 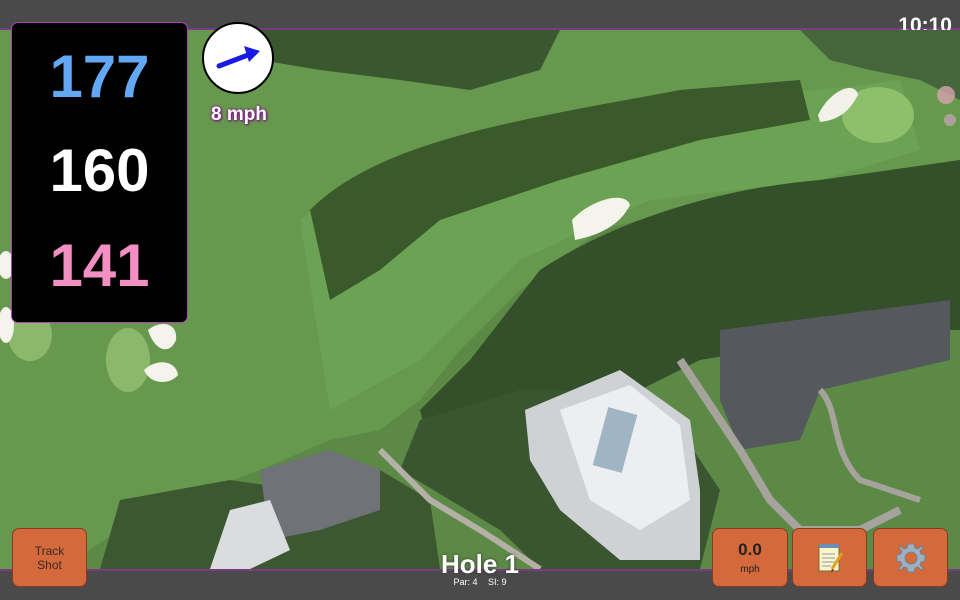 I want to click on par-label: Par: 4, so click(x=465, y=582).